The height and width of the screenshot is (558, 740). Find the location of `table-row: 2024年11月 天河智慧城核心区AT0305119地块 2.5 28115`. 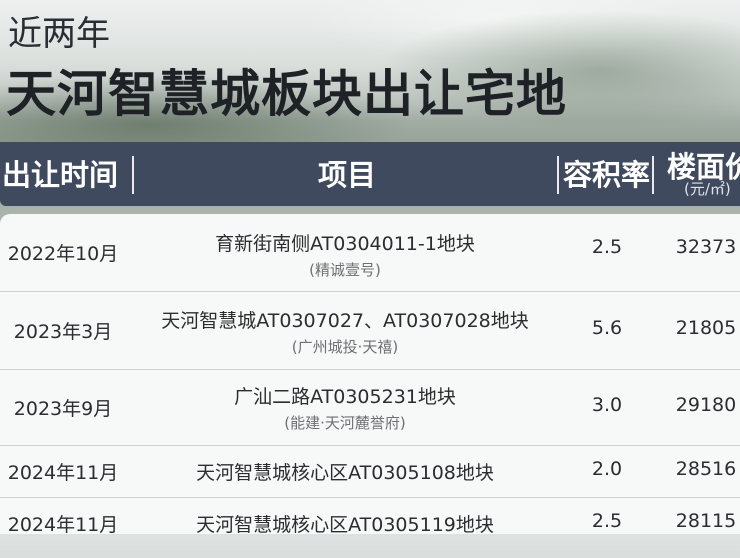

table-row: 2024年11月 天河智慧城核心区AT0305119地块 2.5 28115 is located at coordinates (370, 528).